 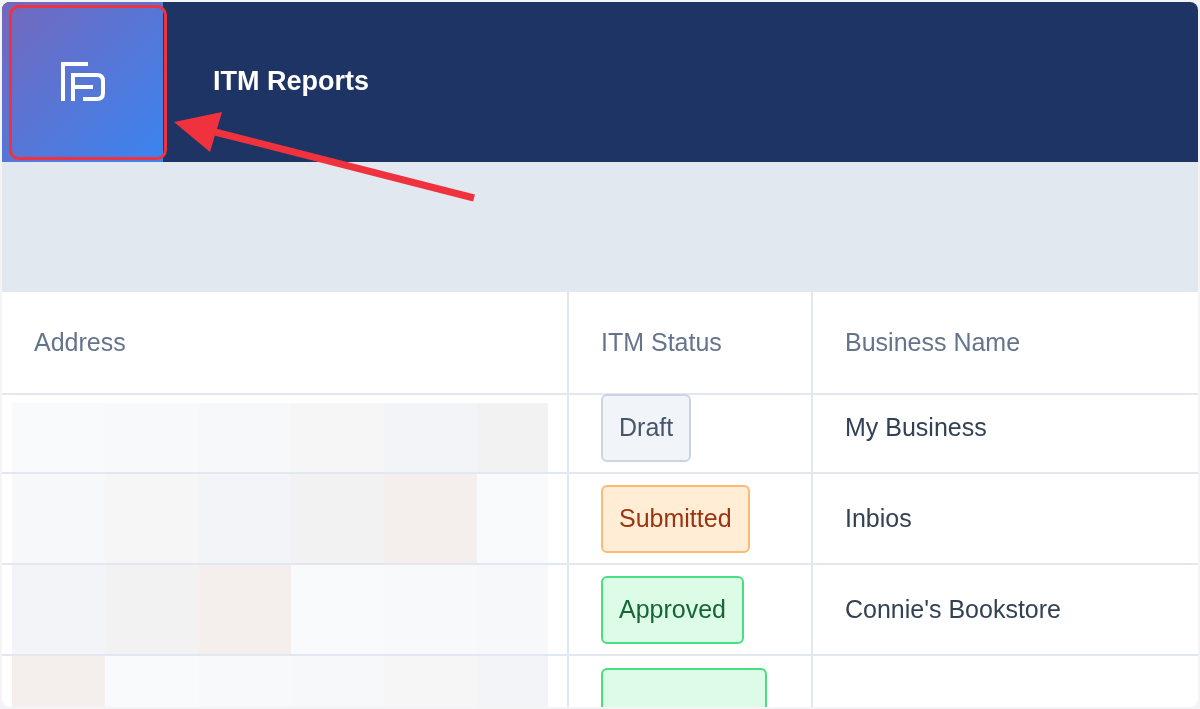 I want to click on status-badge: Approved, so click(x=673, y=609).